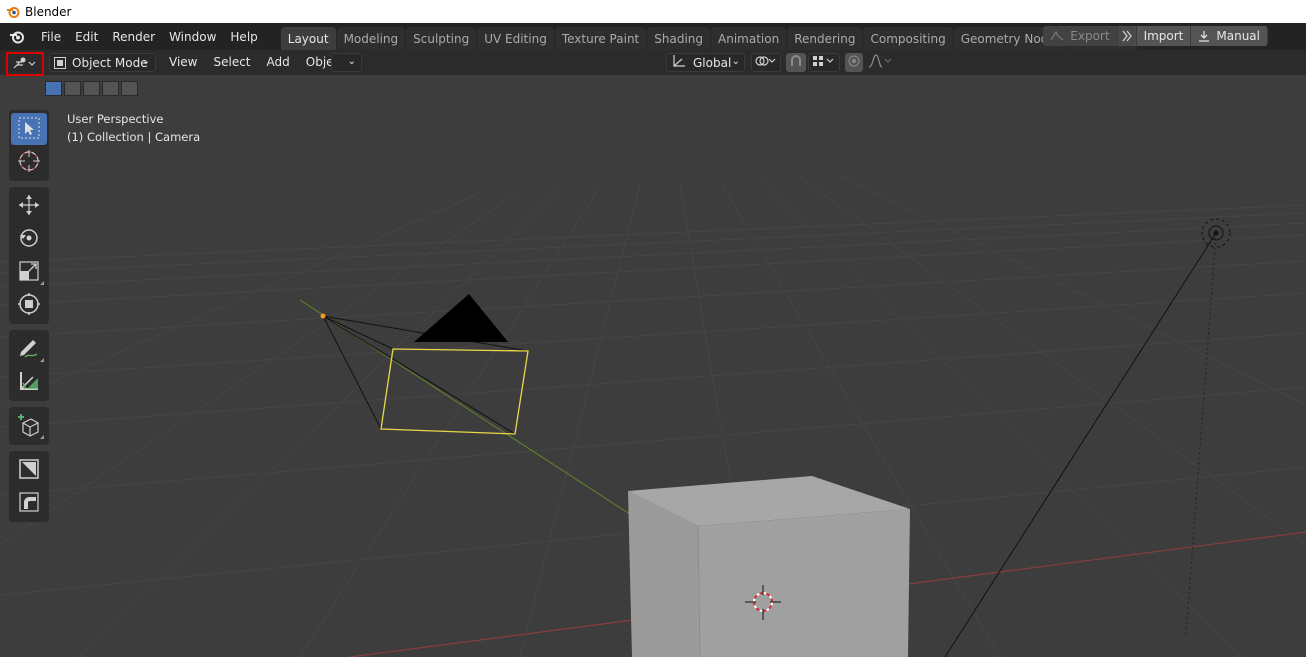  Describe the element at coordinates (678, 38) in the screenshot. I see `tab-shading: Shading` at that location.